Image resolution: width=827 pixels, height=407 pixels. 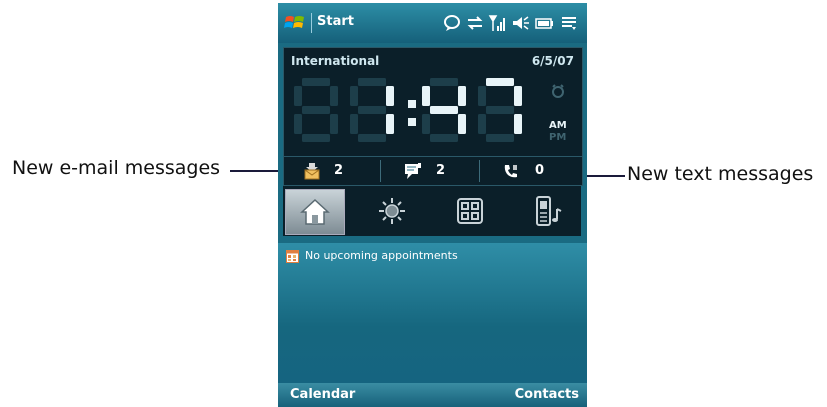 I want to click on email-callout-label: New e-mail messages, so click(x=116, y=168).